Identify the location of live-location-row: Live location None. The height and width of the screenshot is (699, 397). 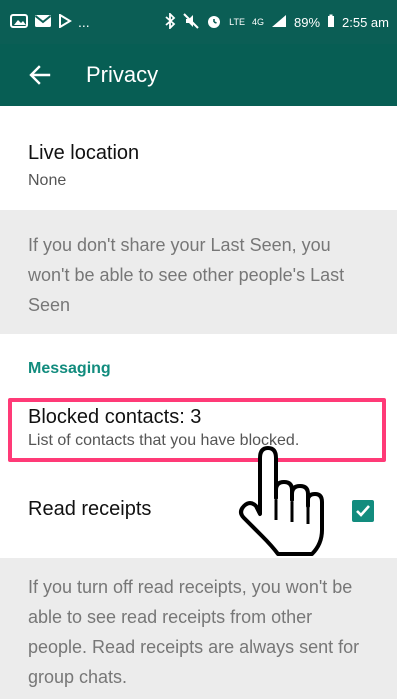
(198, 166).